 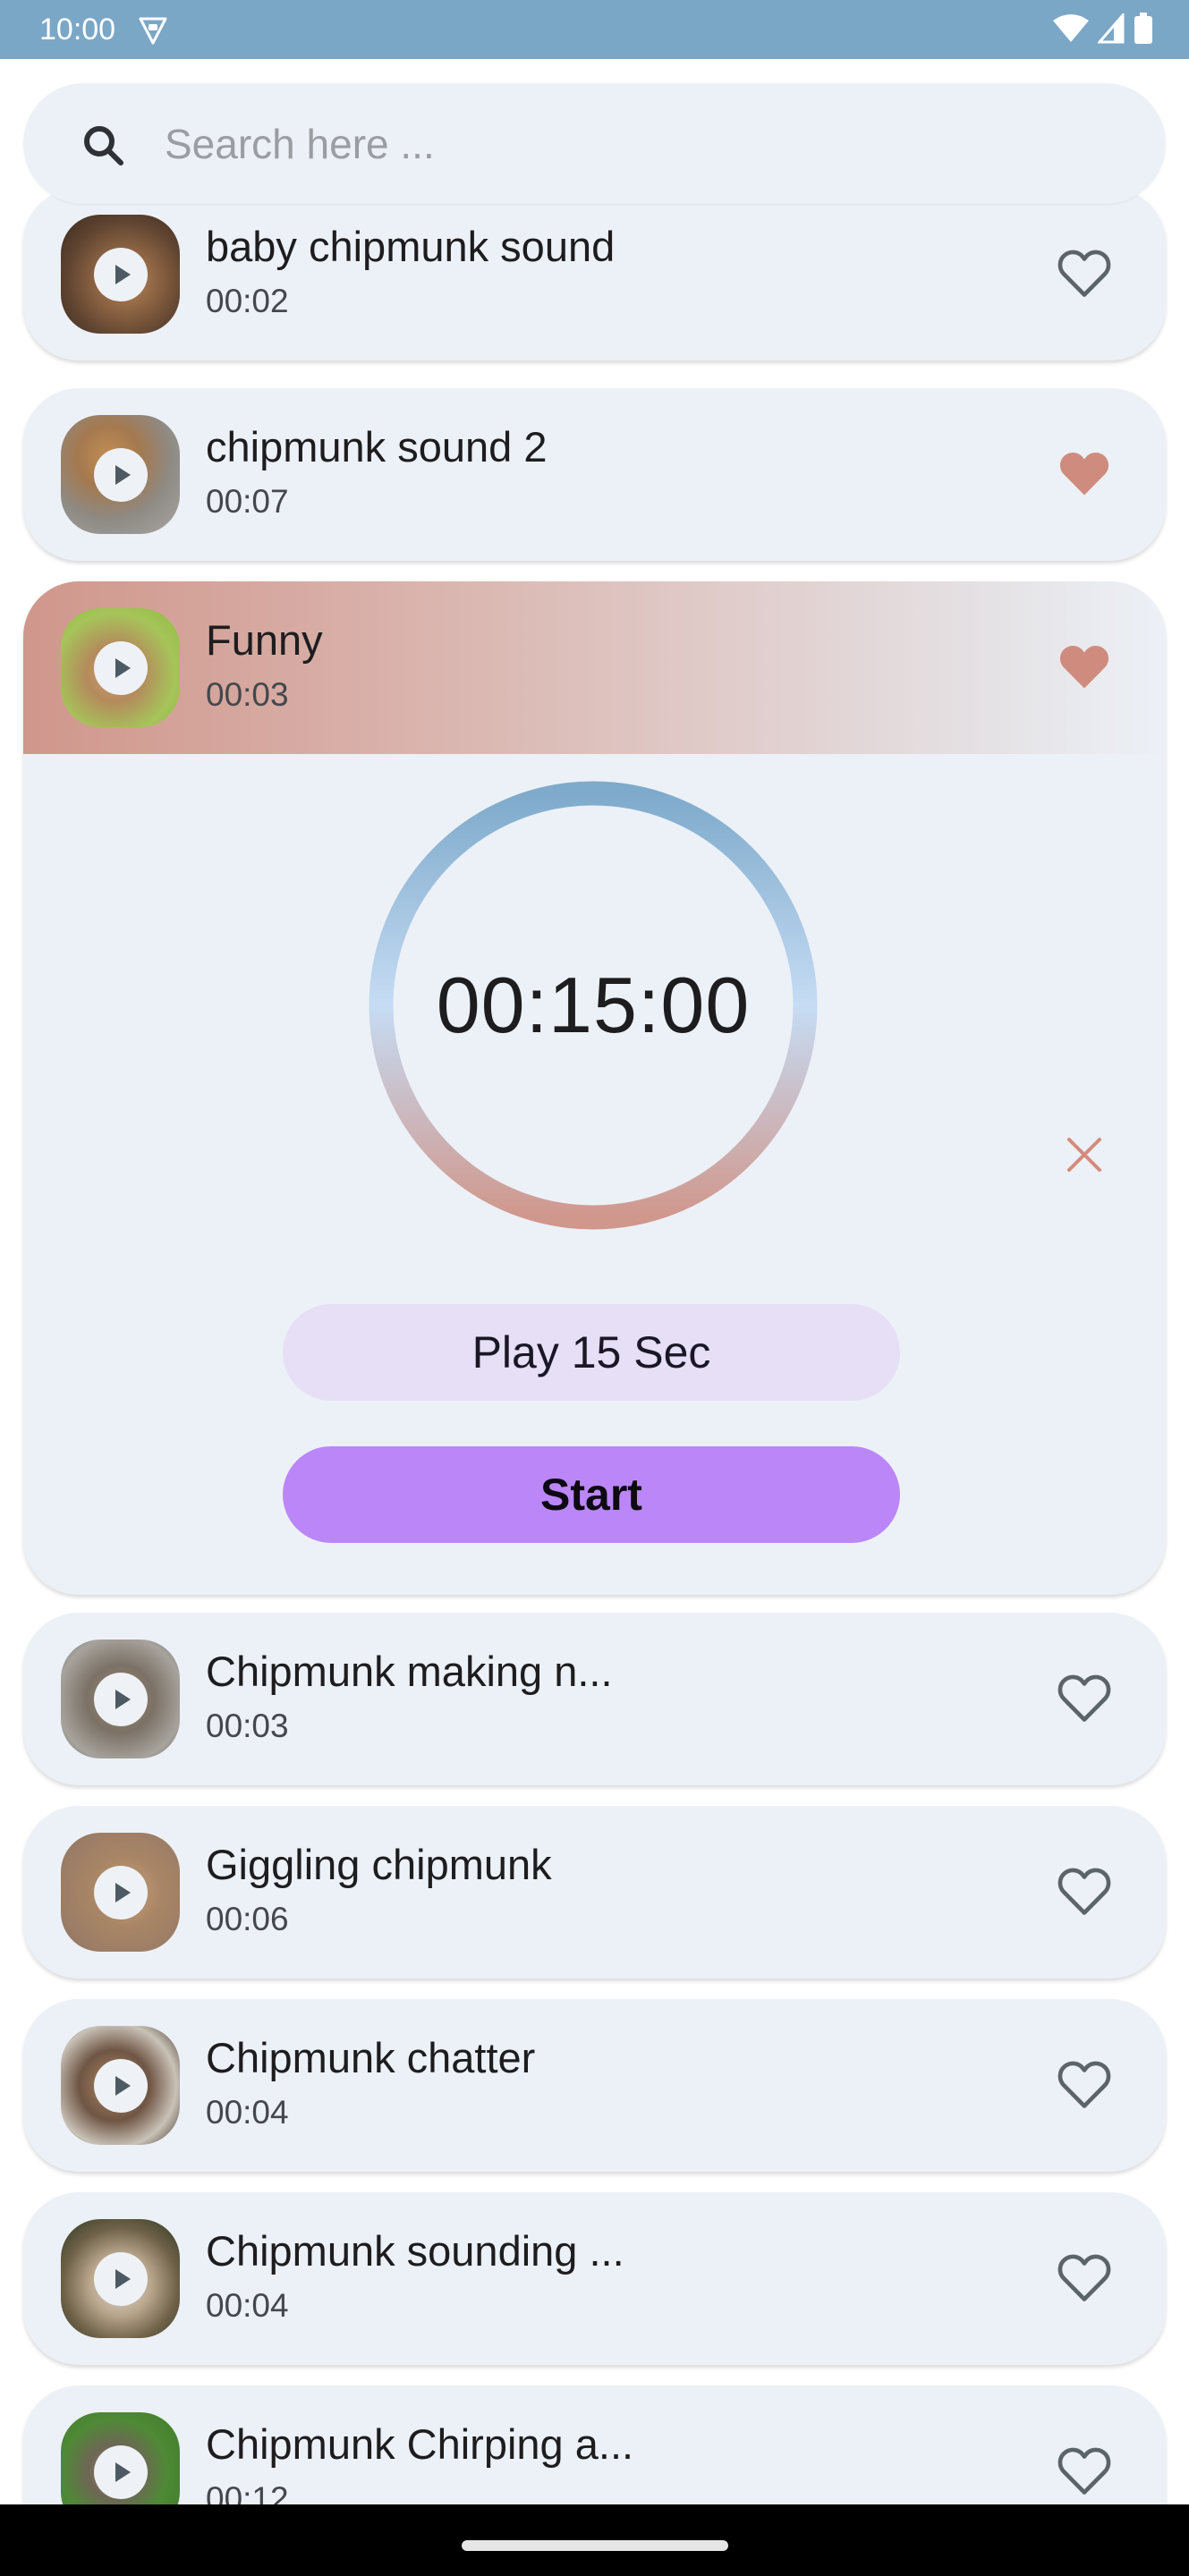 I want to click on sound-duration: 00:06, so click(x=247, y=1919).